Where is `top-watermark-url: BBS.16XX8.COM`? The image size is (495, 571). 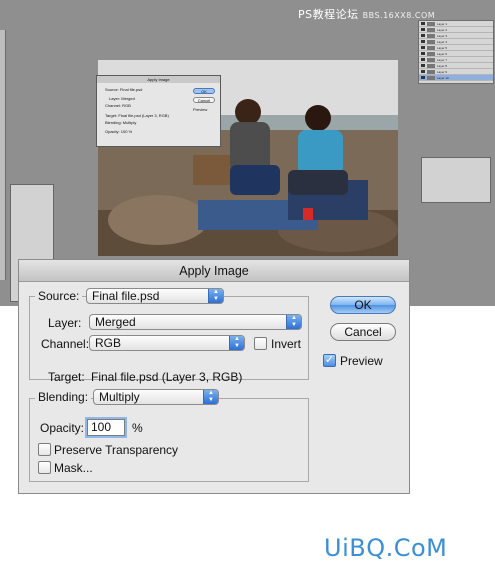 top-watermark-url: BBS.16XX8.COM is located at coordinates (399, 15).